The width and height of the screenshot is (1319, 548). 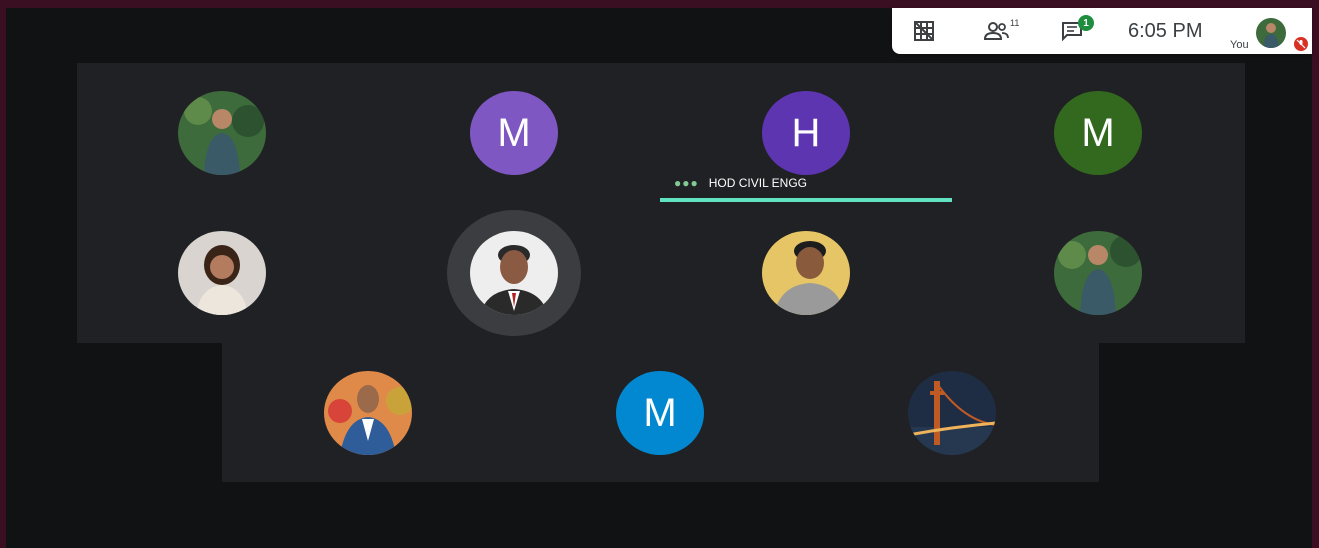 I want to click on self-mic-status, so click(x=1301, y=44).